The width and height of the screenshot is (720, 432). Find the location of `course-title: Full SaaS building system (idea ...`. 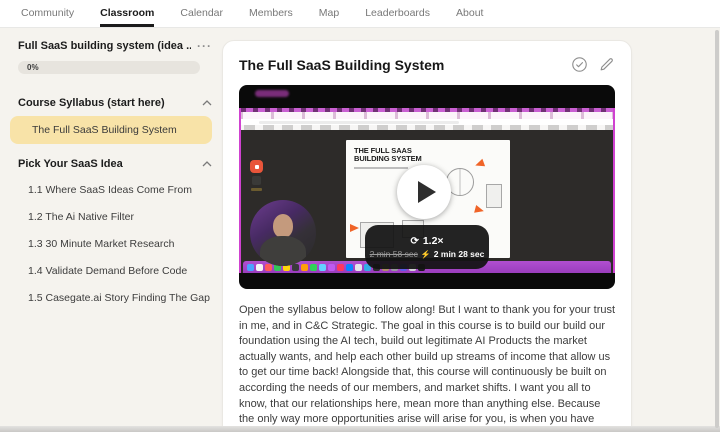

course-title: Full SaaS building system (idea ... is located at coordinates (104, 46).